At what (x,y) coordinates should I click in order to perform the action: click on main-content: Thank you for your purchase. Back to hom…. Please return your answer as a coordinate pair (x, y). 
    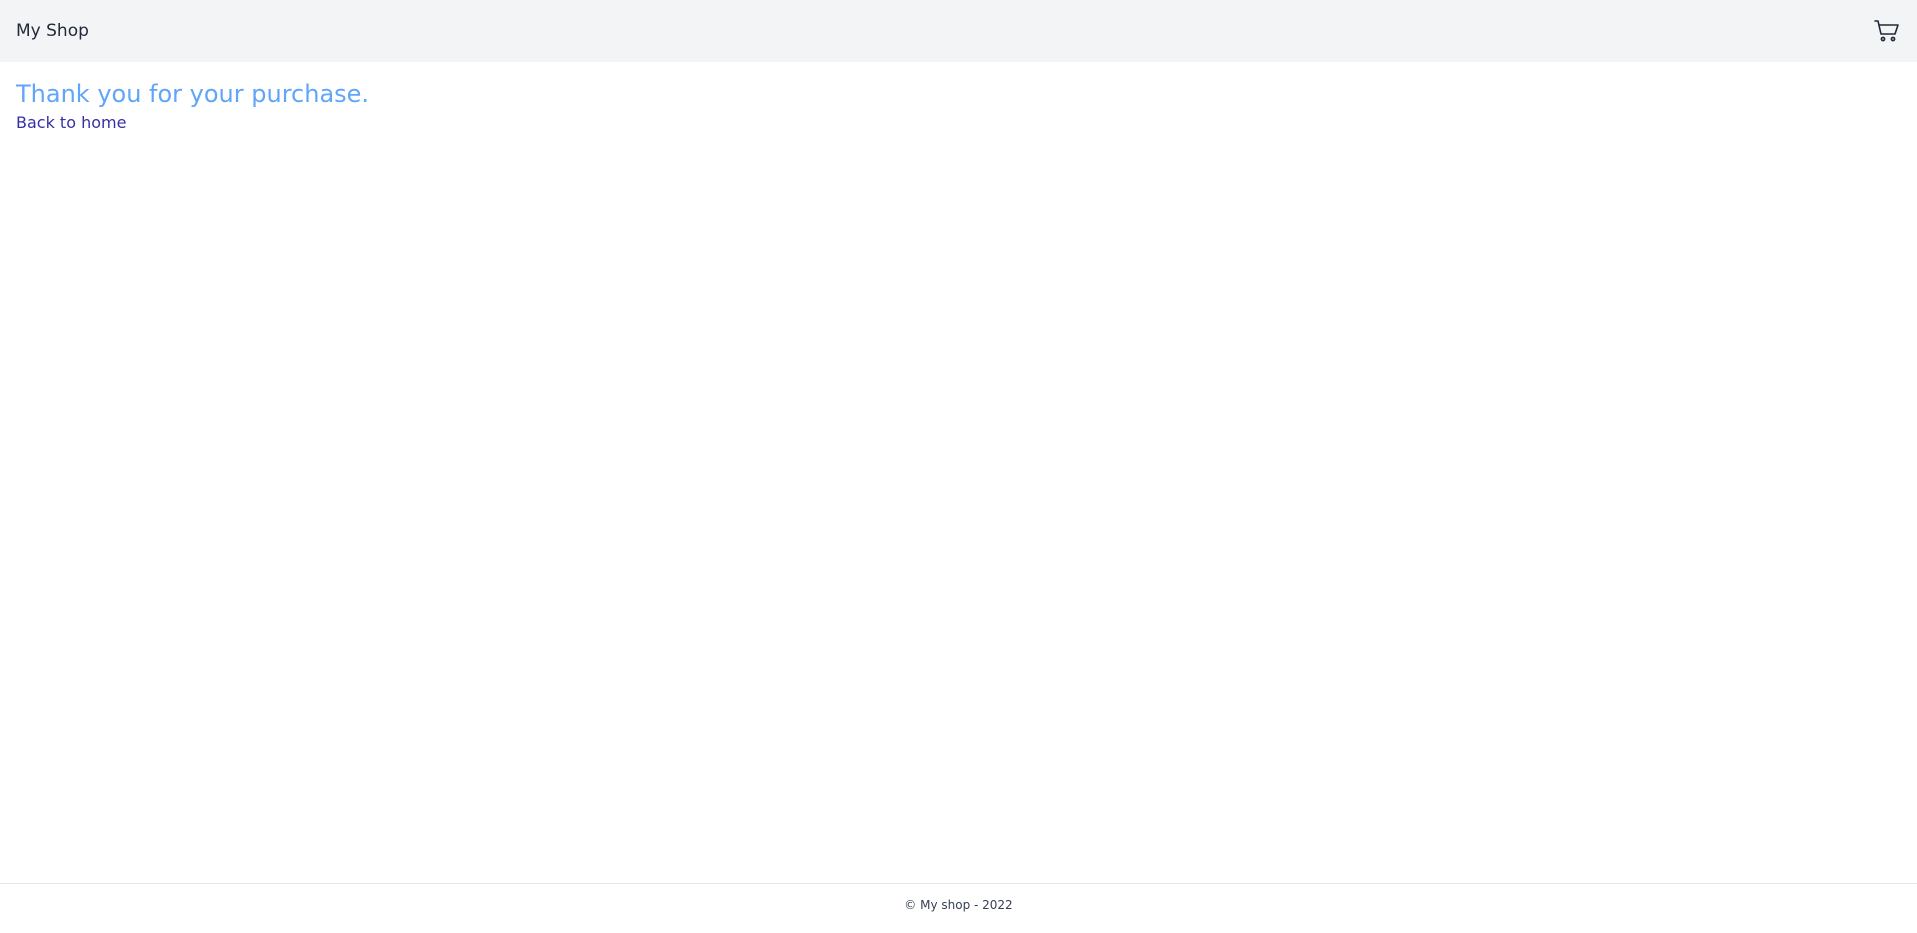
    Looking at the image, I should click on (958, 106).